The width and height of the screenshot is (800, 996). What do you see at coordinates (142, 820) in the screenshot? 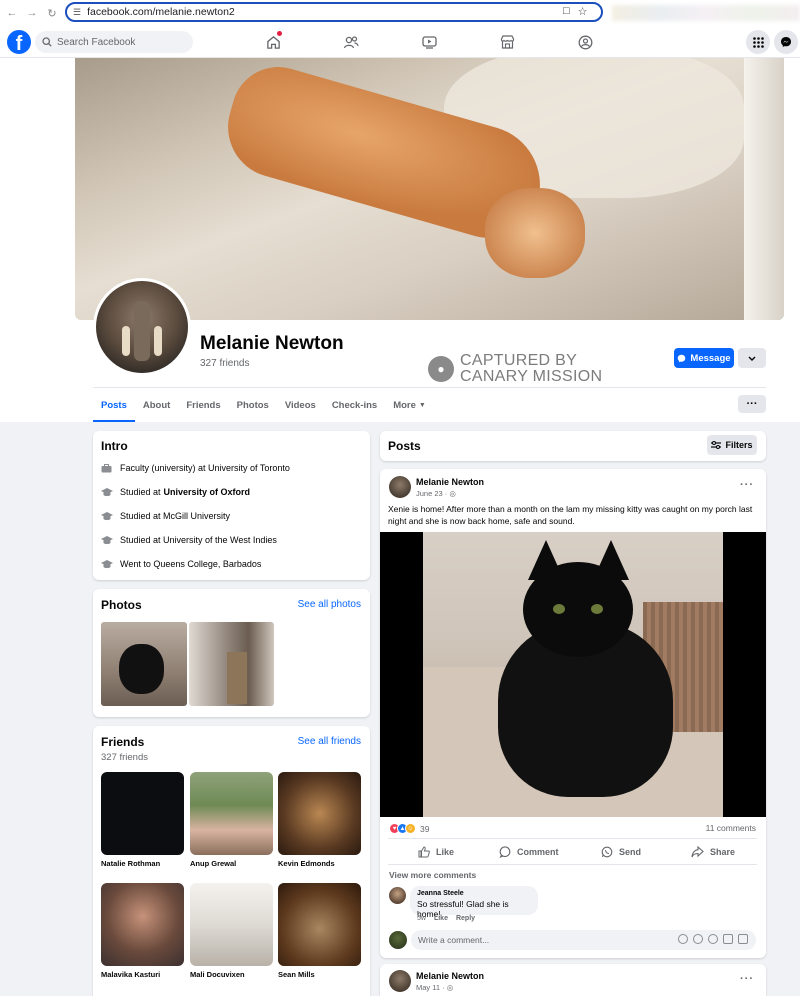
I see `friend-tile: Natalie Rothman` at bounding box center [142, 820].